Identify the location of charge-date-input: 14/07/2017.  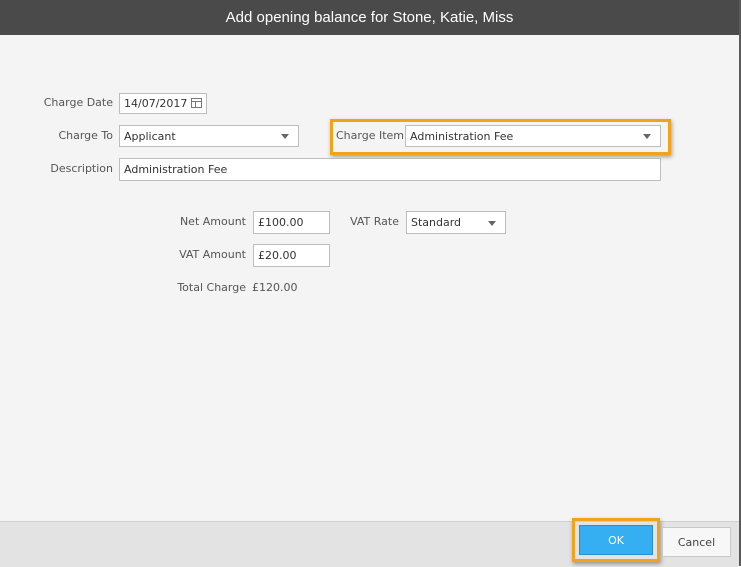
(163, 103).